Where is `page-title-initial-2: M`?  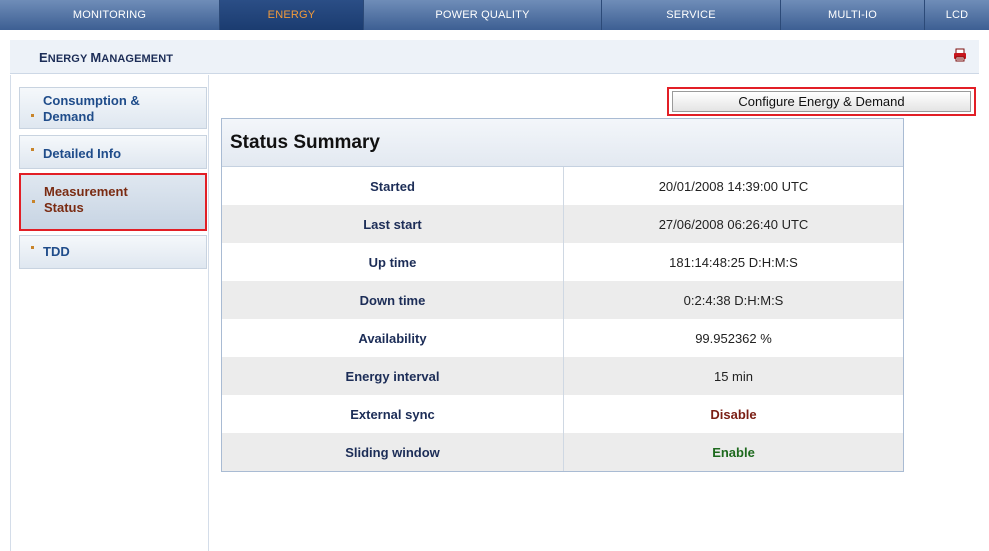
page-title-initial-2: M is located at coordinates (96, 57).